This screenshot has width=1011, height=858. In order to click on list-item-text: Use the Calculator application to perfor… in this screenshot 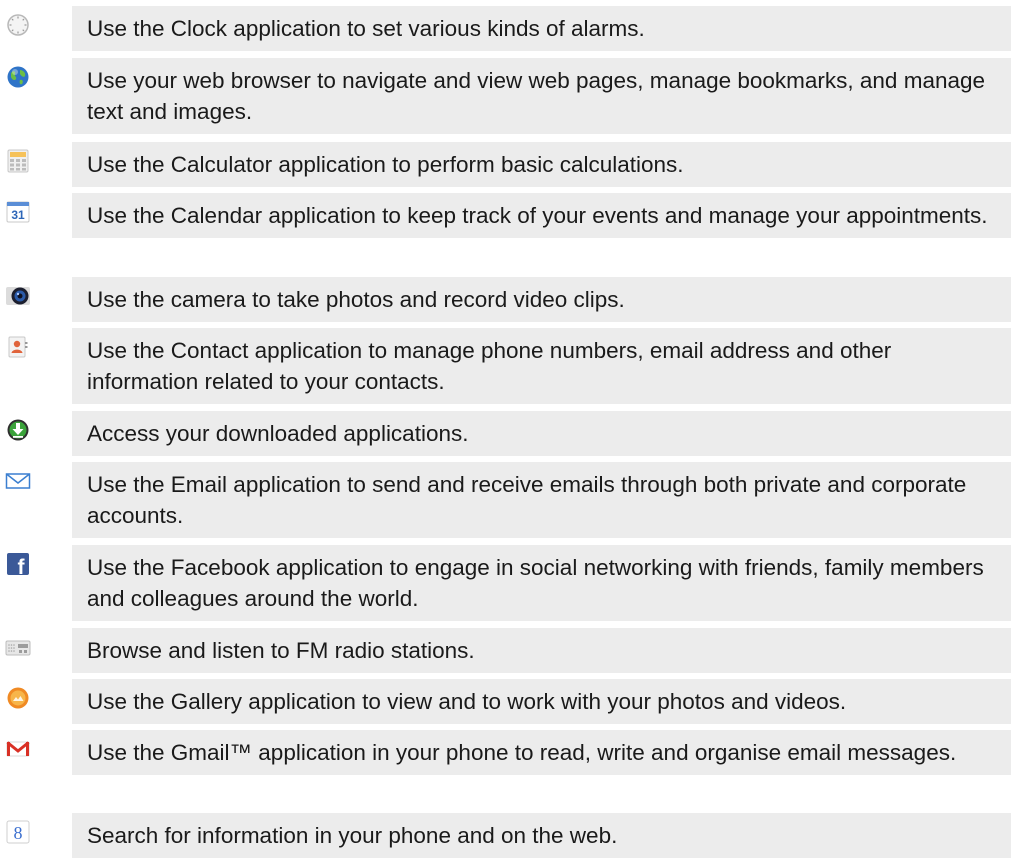, I will do `click(541, 164)`.